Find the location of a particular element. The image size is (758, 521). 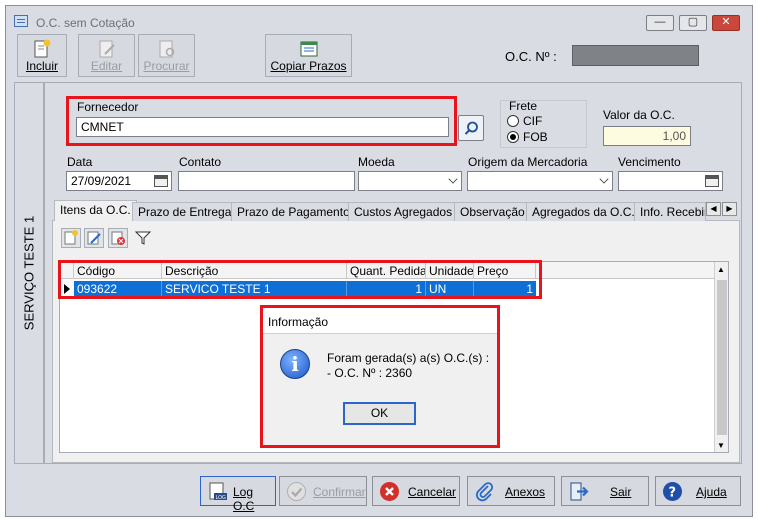

copiar-prazos-button: Copiar Prazos is located at coordinates (308, 55).